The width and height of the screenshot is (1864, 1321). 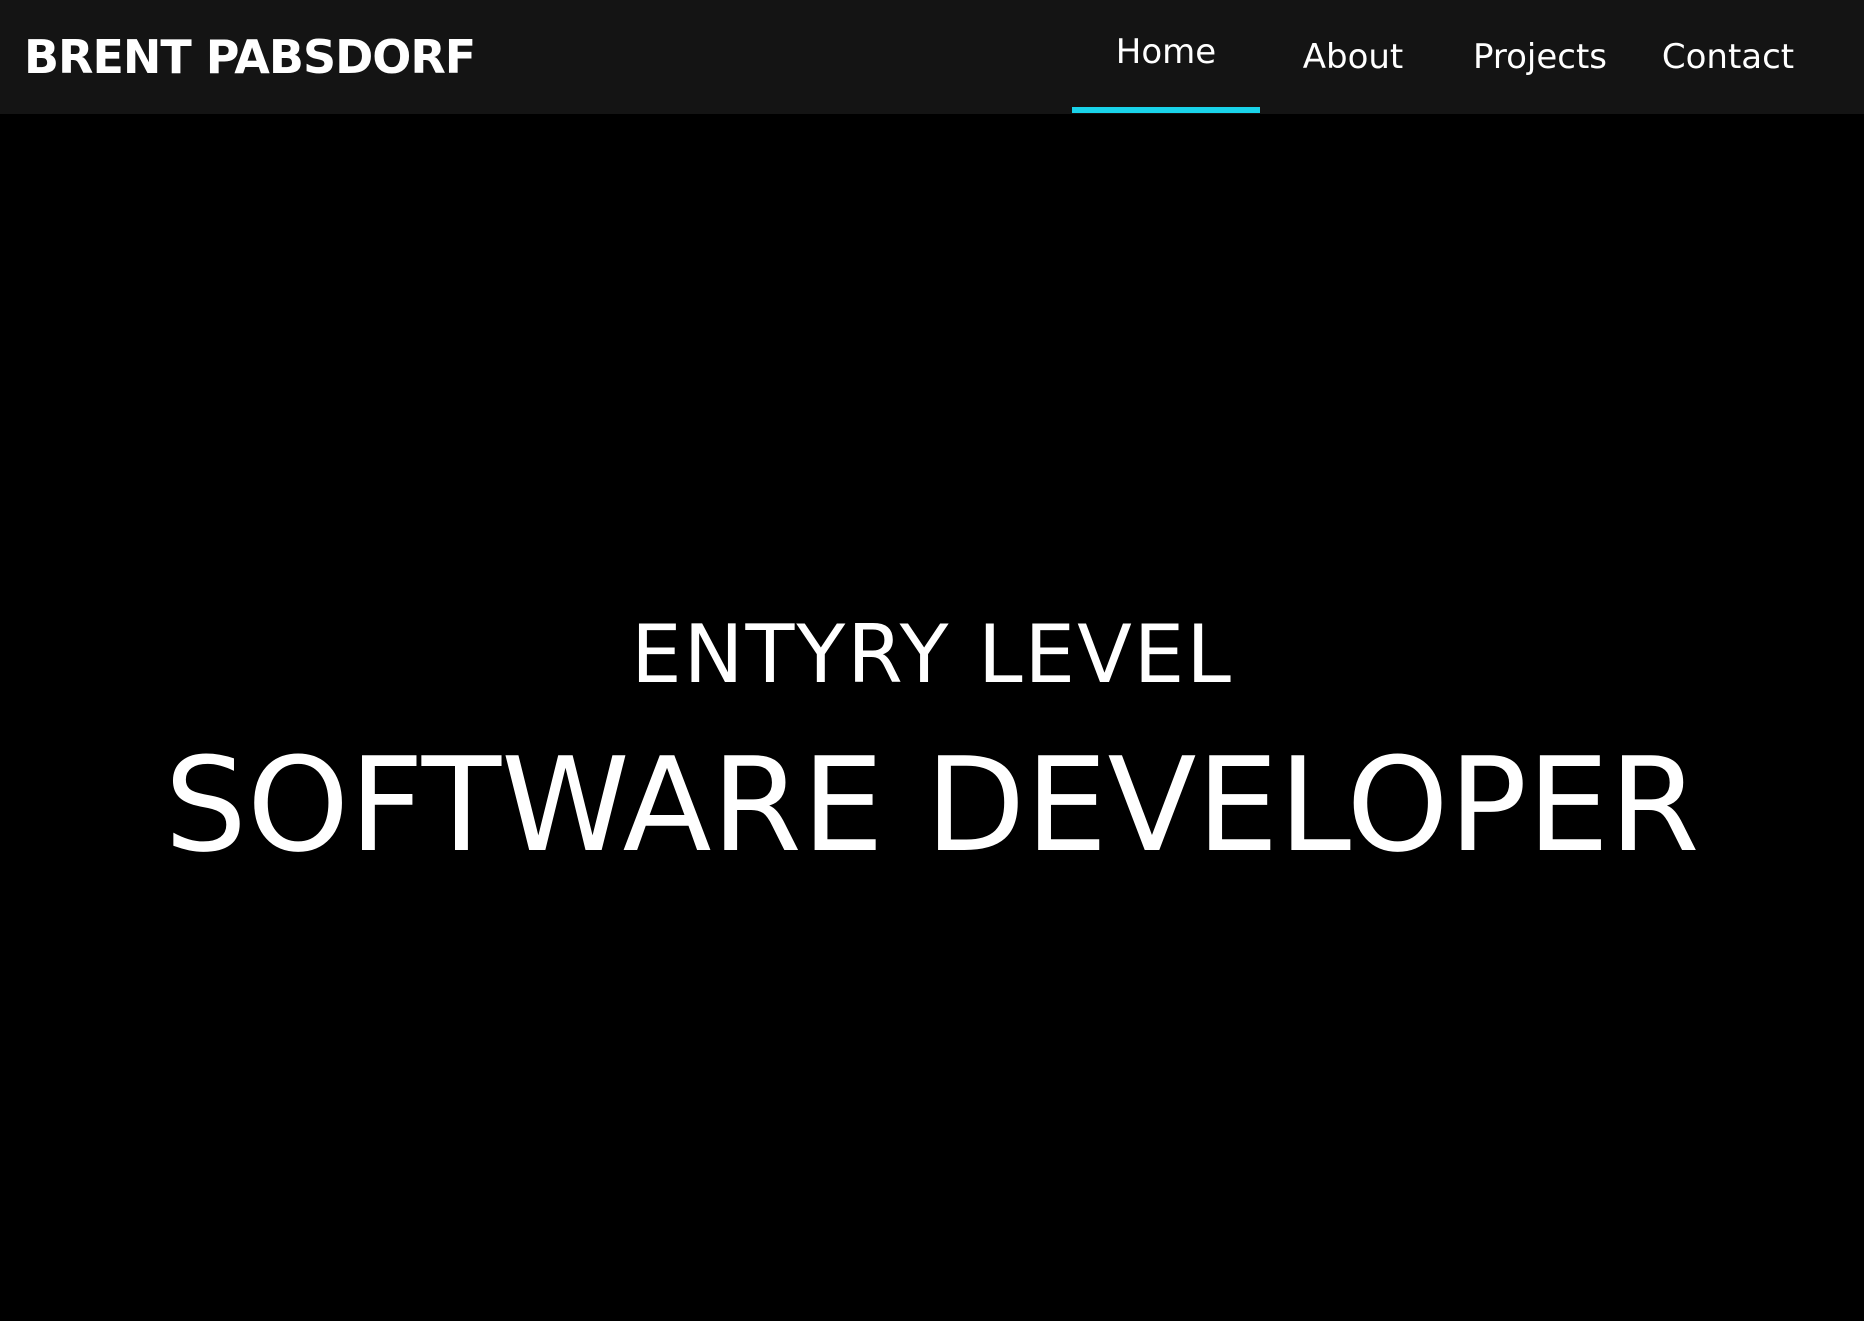 I want to click on site-brand: BRENT PABSDORF, so click(x=250, y=57).